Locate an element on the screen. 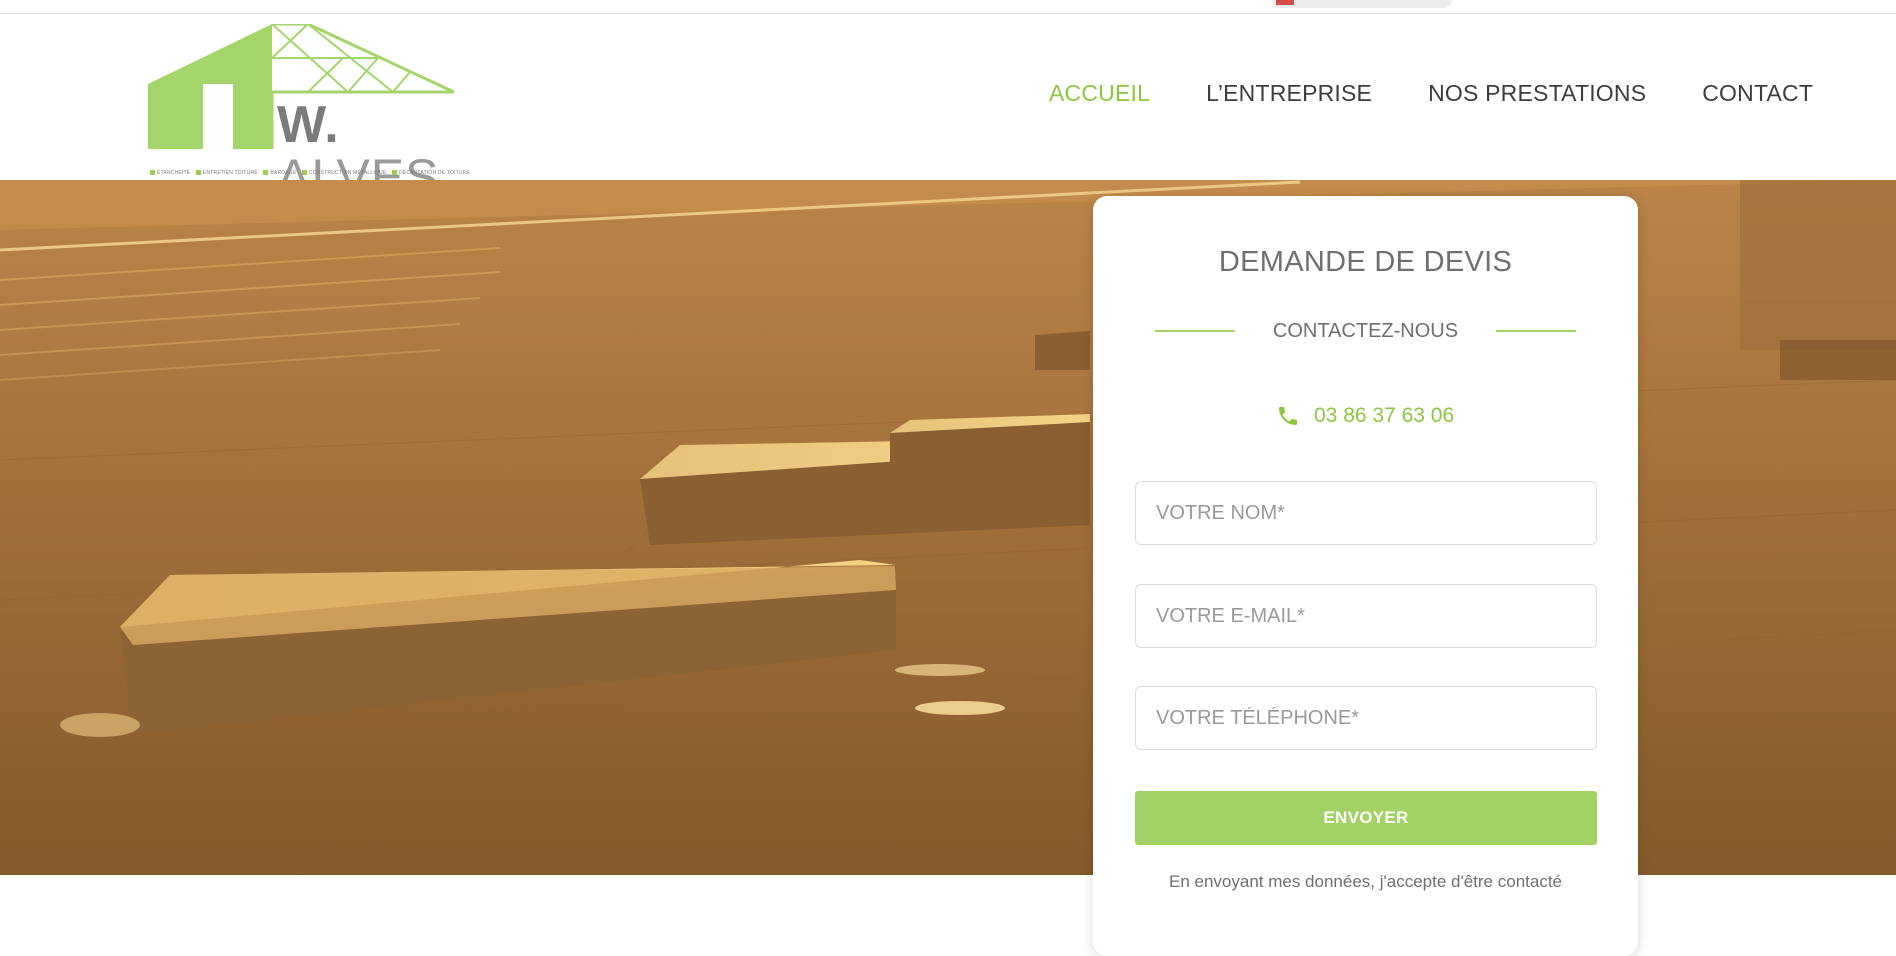 The width and height of the screenshot is (1896, 956). phone-icon is located at coordinates (1288, 416).